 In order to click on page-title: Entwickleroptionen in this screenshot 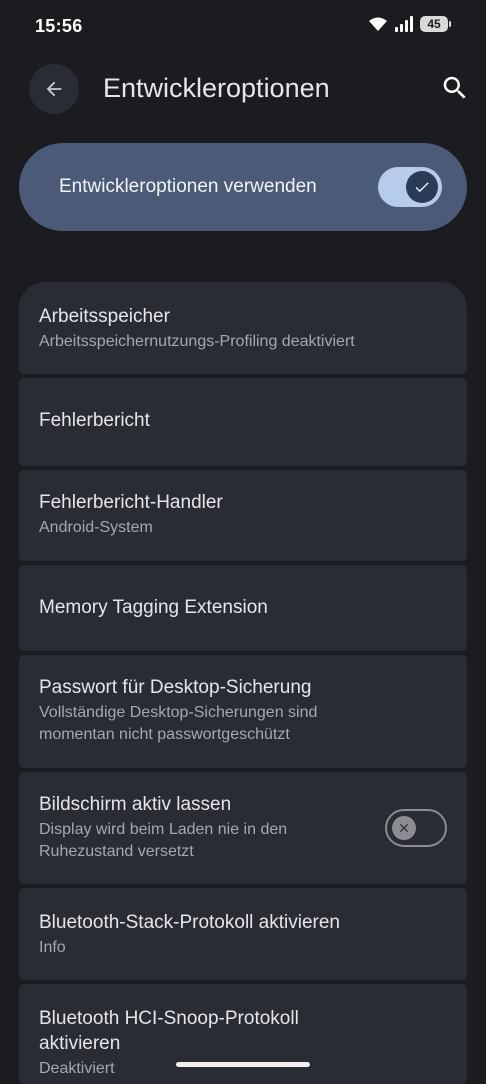, I will do `click(216, 88)`.